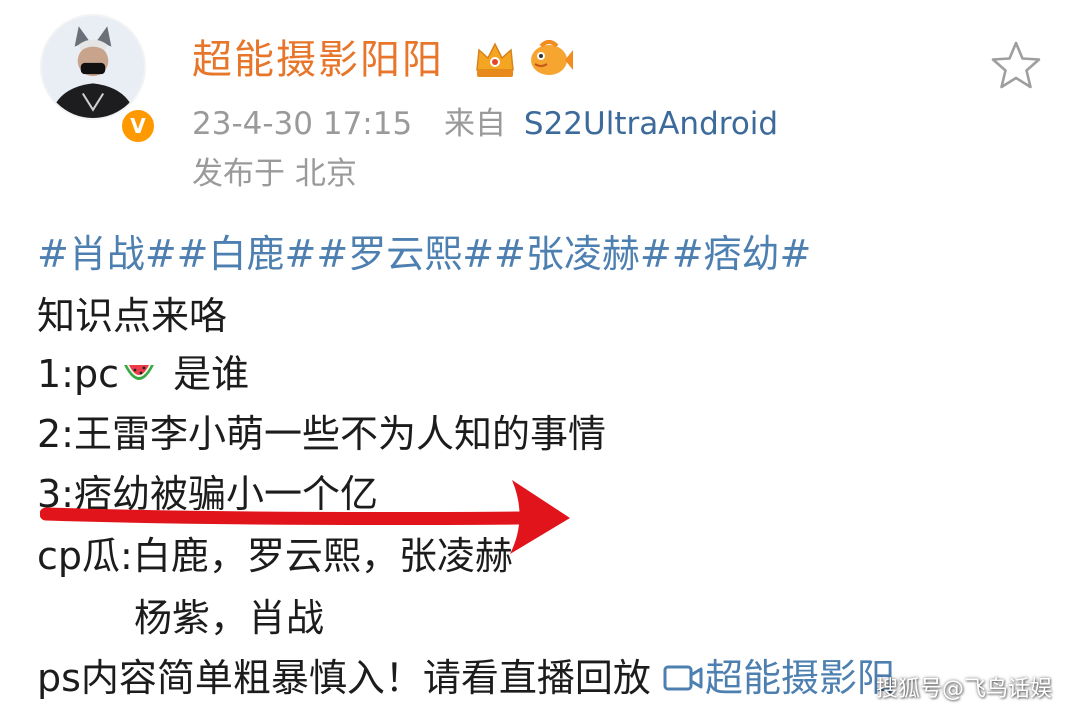 The width and height of the screenshot is (1080, 707). I want to click on post-meta: 23-4-30 17:15 来自 S22UltraAndroid, so click(485, 124).